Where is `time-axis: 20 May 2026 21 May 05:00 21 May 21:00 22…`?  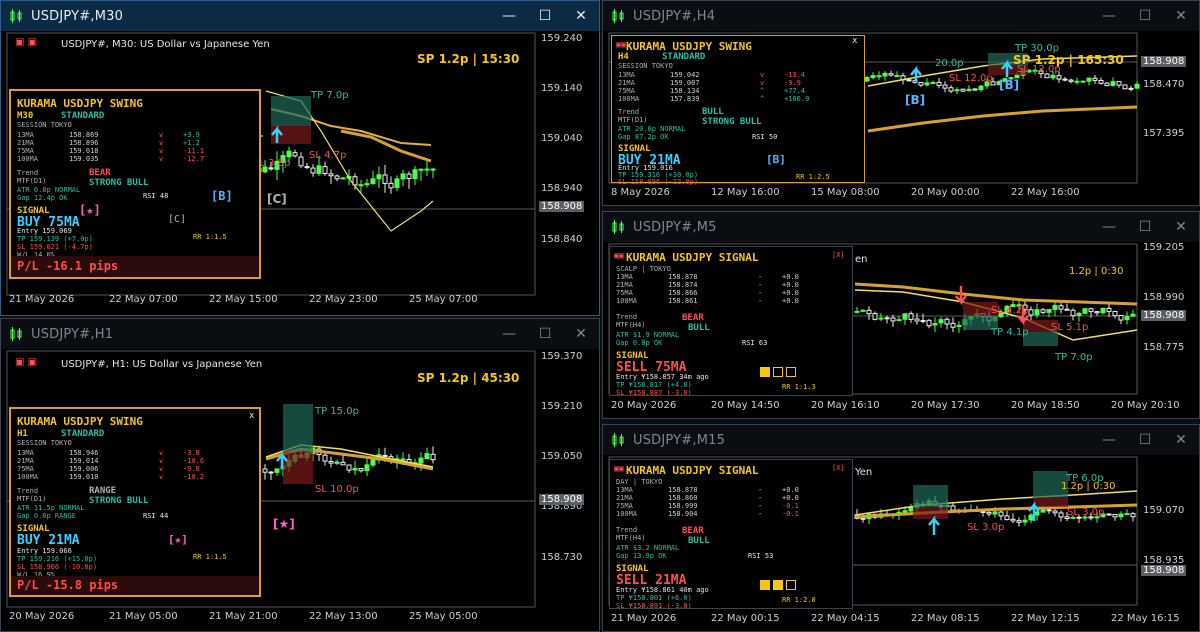 time-axis: 20 May 2026 21 May 05:00 21 May 21:00 22… is located at coordinates (243, 616).